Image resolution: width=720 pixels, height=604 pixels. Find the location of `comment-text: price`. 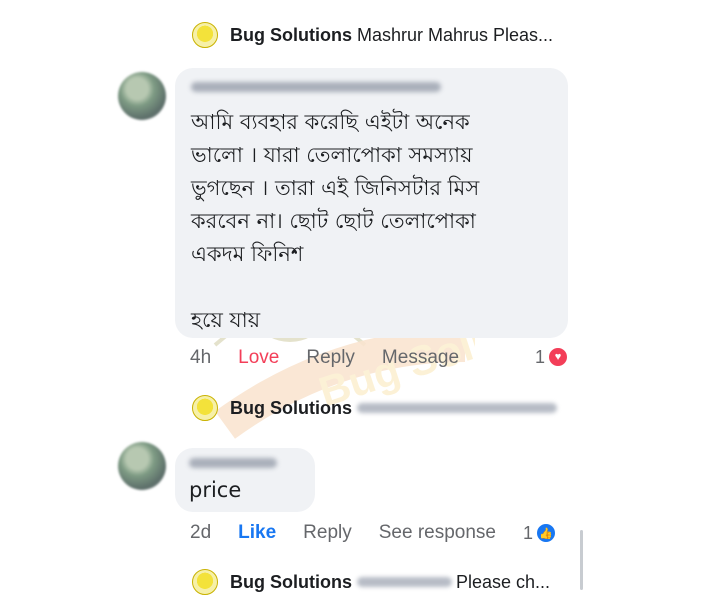

comment-text: price is located at coordinates (215, 490).